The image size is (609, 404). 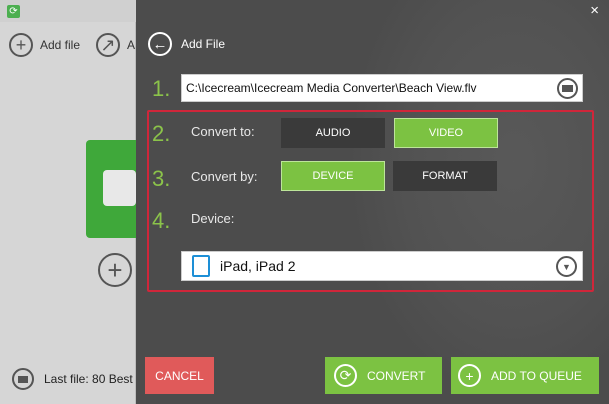 I want to click on step-1-number: 1., so click(x=161, y=88).